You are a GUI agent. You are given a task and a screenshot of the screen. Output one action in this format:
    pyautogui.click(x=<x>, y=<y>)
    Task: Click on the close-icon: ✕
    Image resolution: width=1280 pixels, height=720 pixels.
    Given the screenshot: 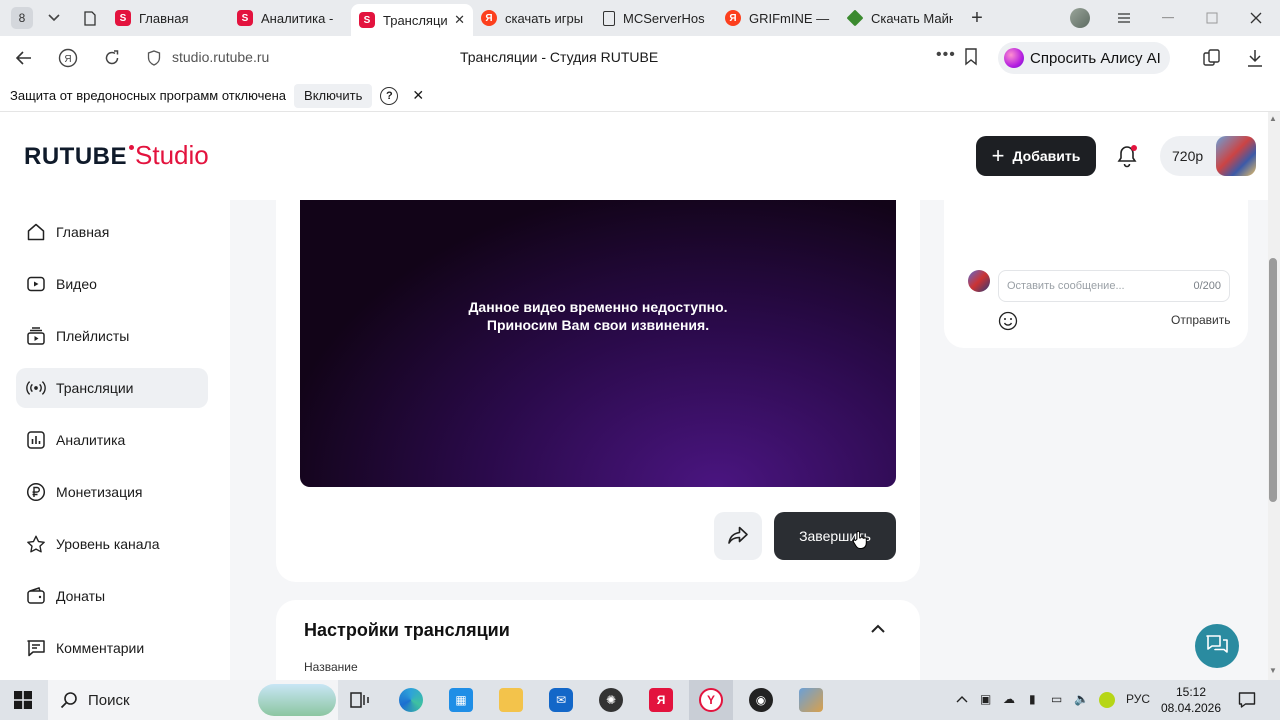 What is the action you would take?
    pyautogui.click(x=418, y=95)
    